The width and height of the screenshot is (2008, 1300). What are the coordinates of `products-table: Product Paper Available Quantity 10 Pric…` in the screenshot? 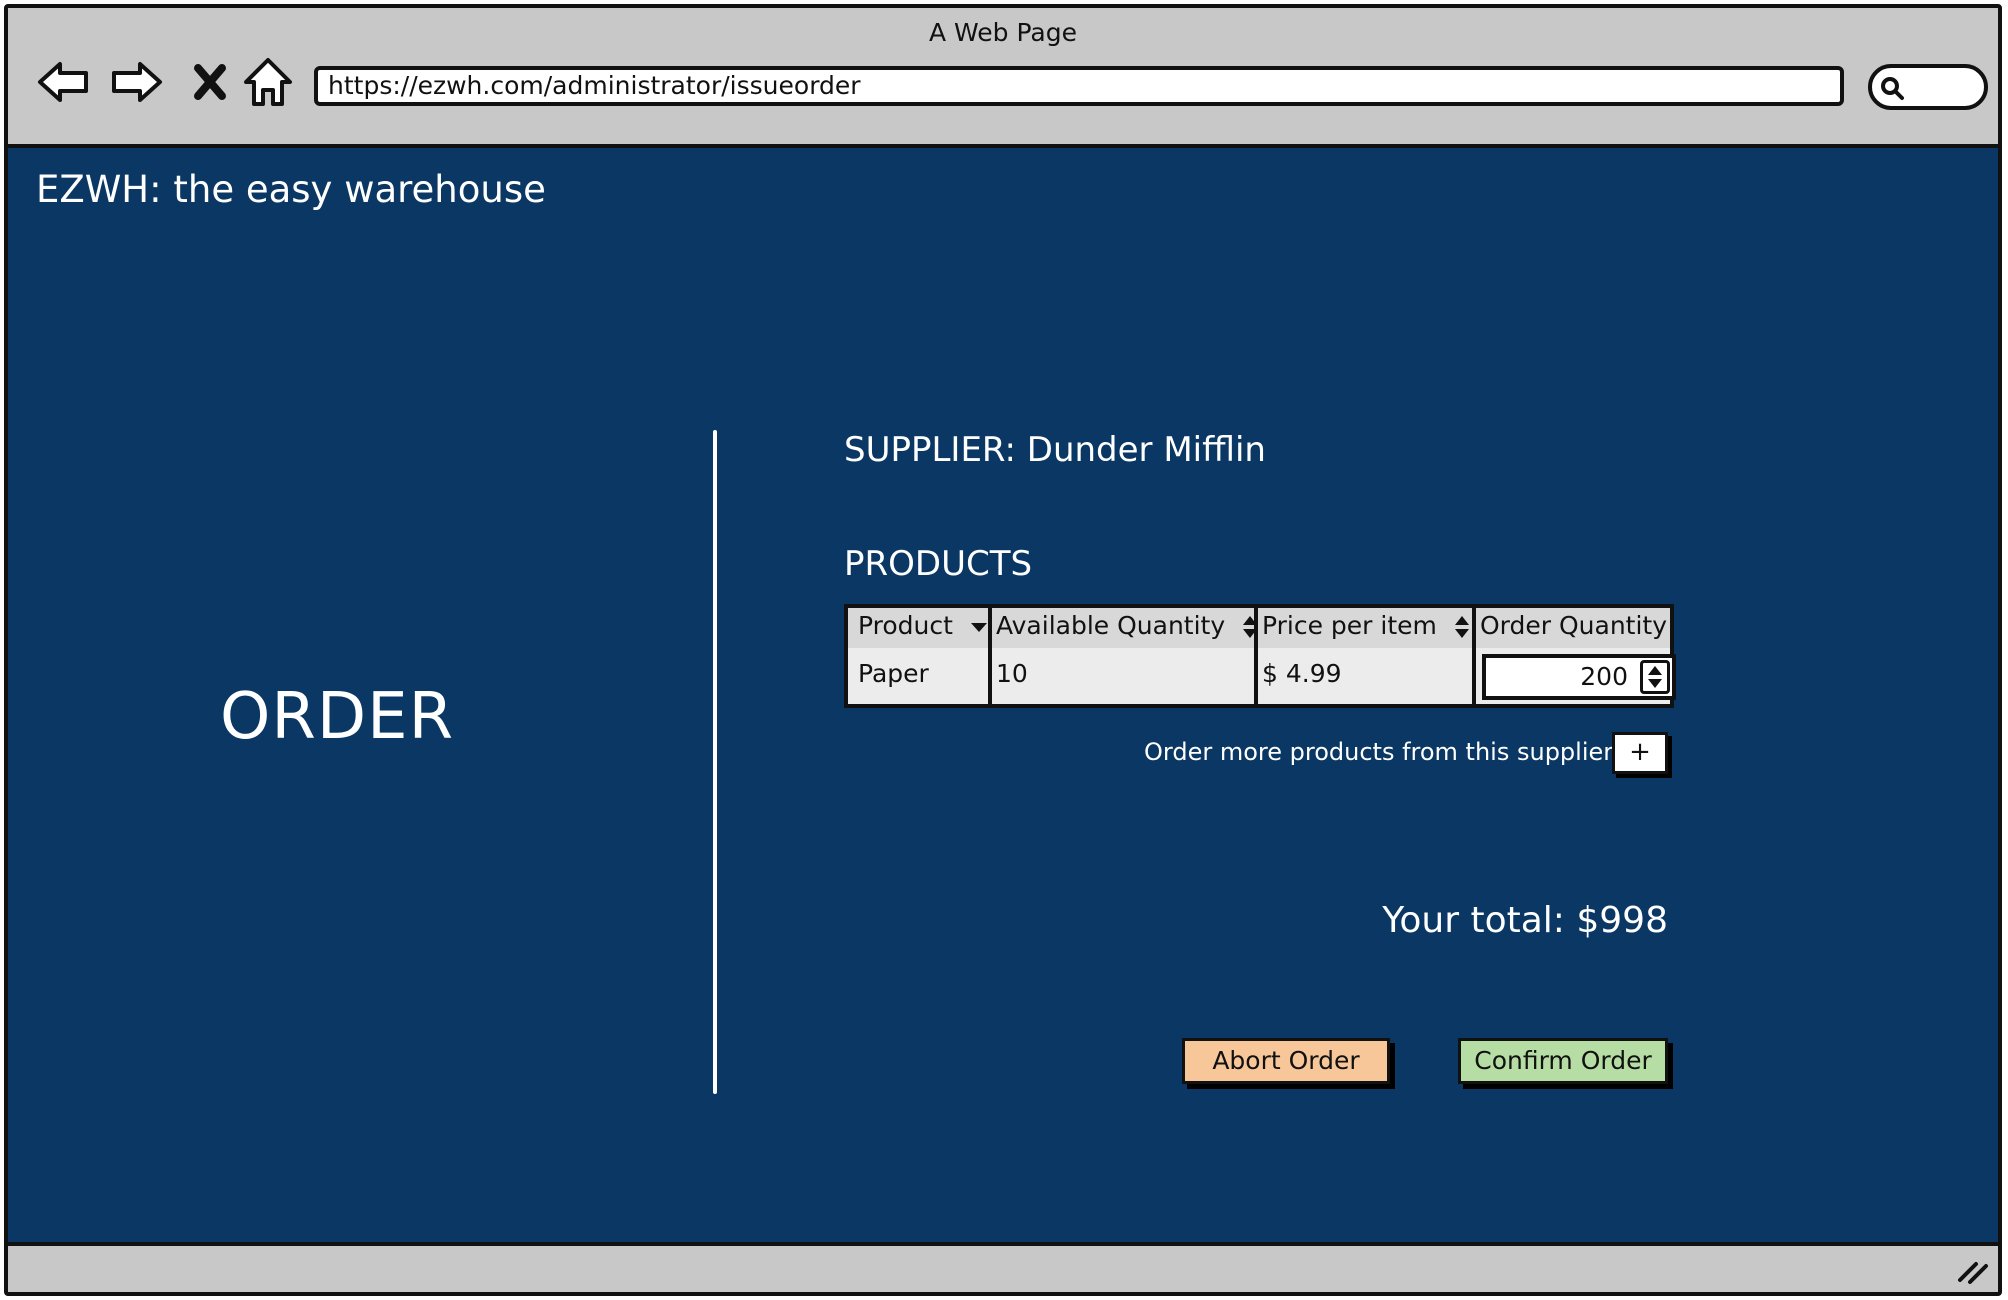 It's located at (1260, 656).